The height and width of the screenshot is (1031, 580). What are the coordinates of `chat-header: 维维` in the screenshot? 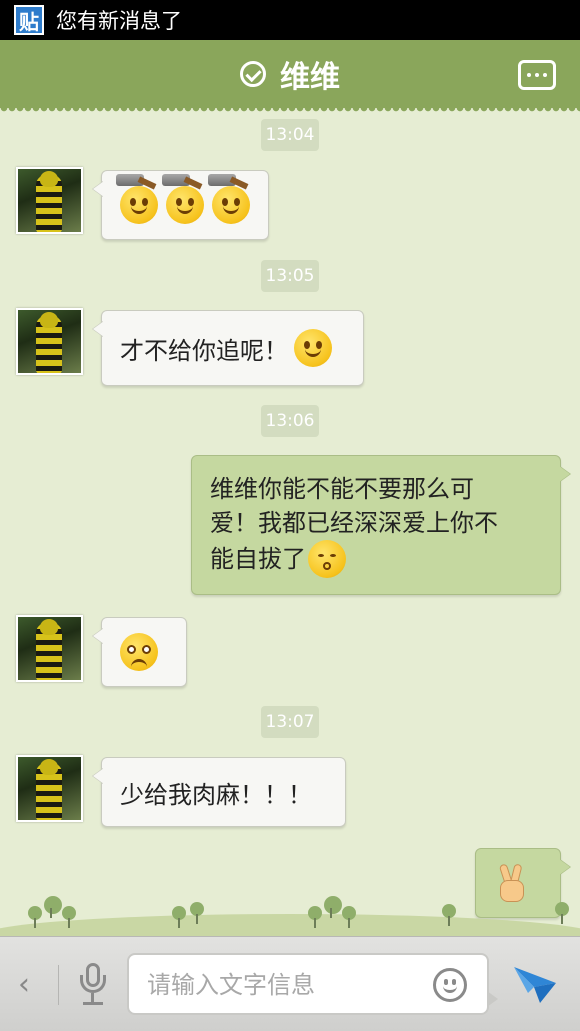 It's located at (290, 77).